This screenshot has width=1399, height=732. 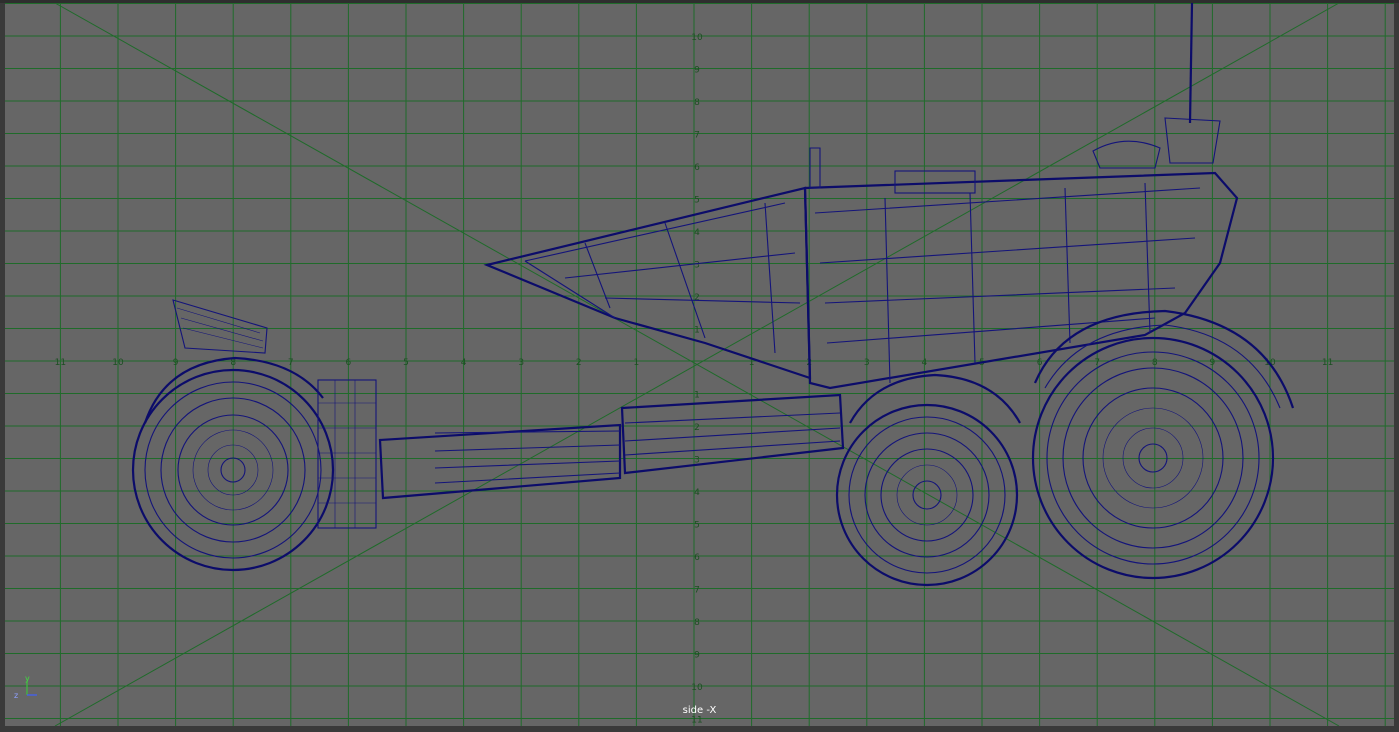 I want to click on antenna, so click(x=1191, y=63).